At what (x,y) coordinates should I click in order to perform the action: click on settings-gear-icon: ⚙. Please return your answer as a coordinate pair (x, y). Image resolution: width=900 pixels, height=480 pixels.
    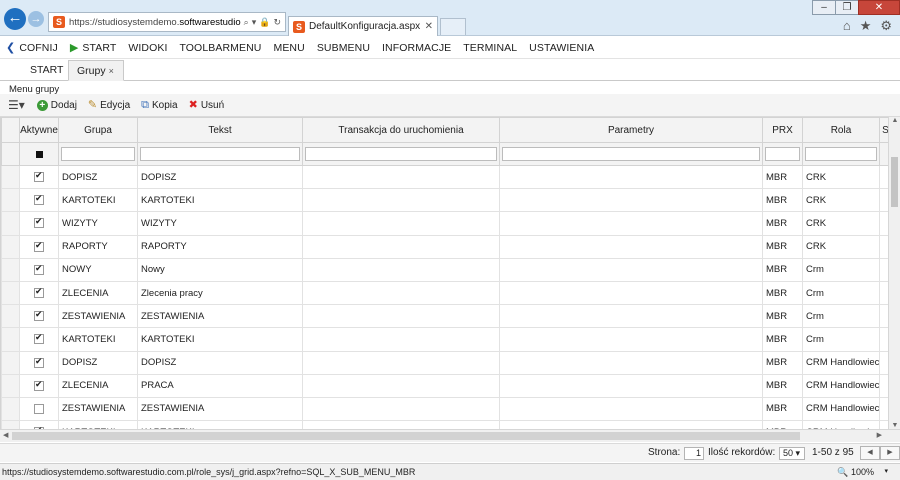
    Looking at the image, I should click on (886, 26).